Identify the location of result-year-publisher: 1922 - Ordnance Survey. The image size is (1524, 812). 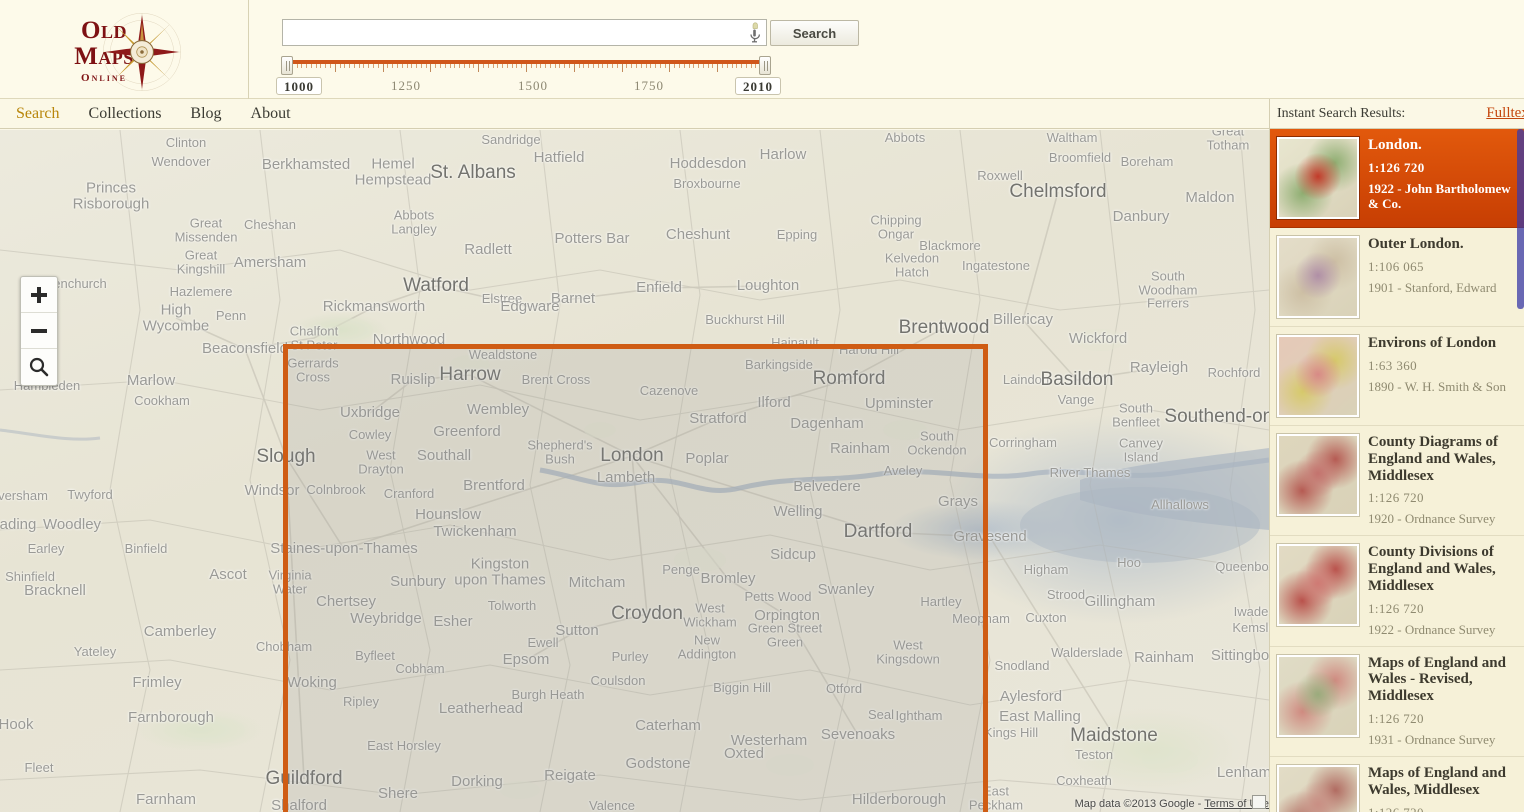
(1432, 629).